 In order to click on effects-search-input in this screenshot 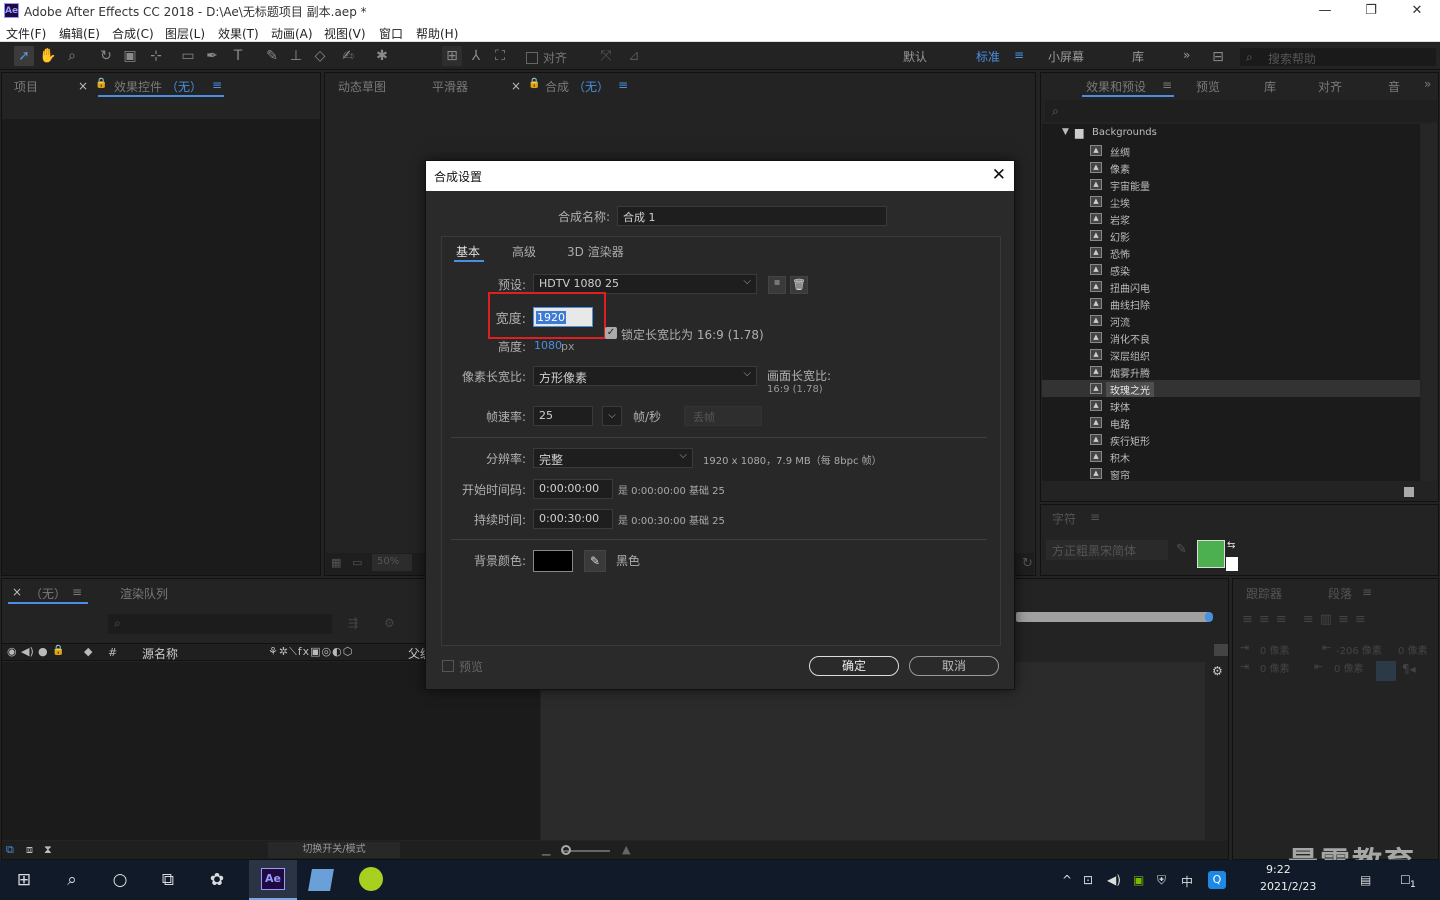, I will do `click(1241, 111)`.